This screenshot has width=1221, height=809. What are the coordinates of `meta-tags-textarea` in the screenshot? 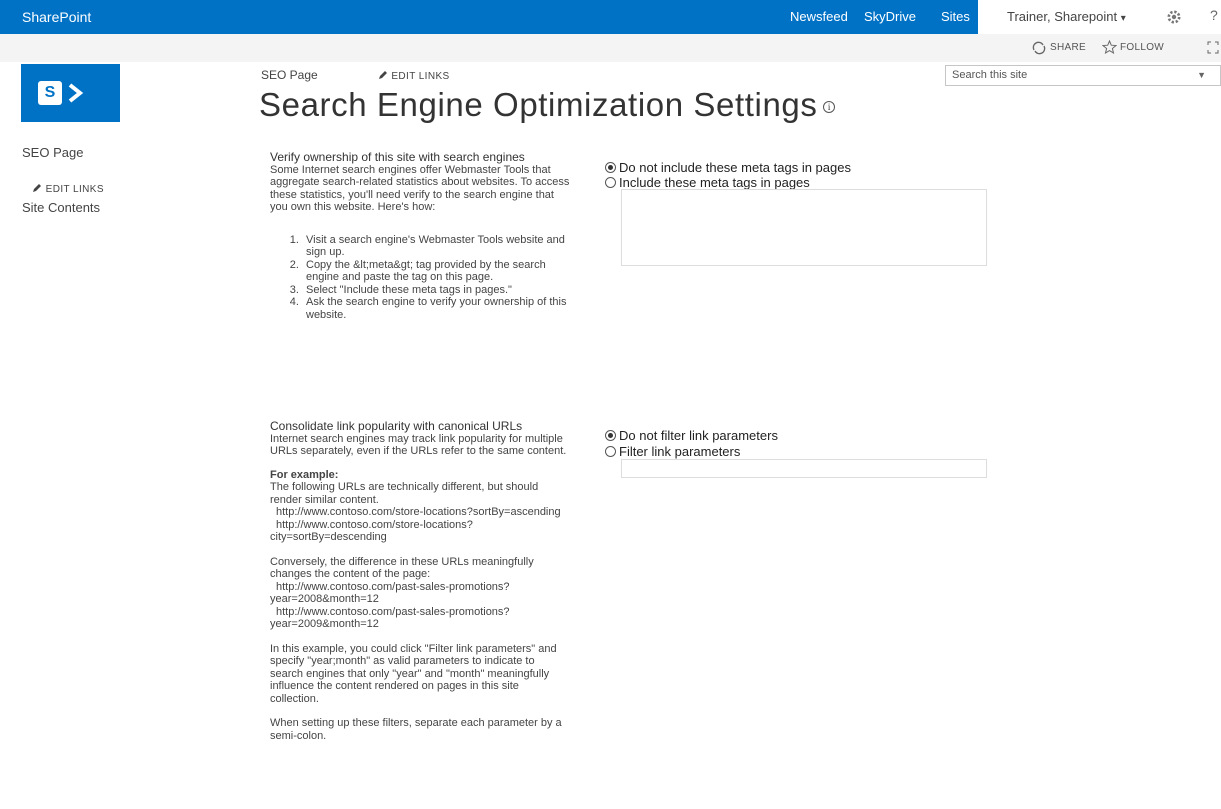 It's located at (804, 227).